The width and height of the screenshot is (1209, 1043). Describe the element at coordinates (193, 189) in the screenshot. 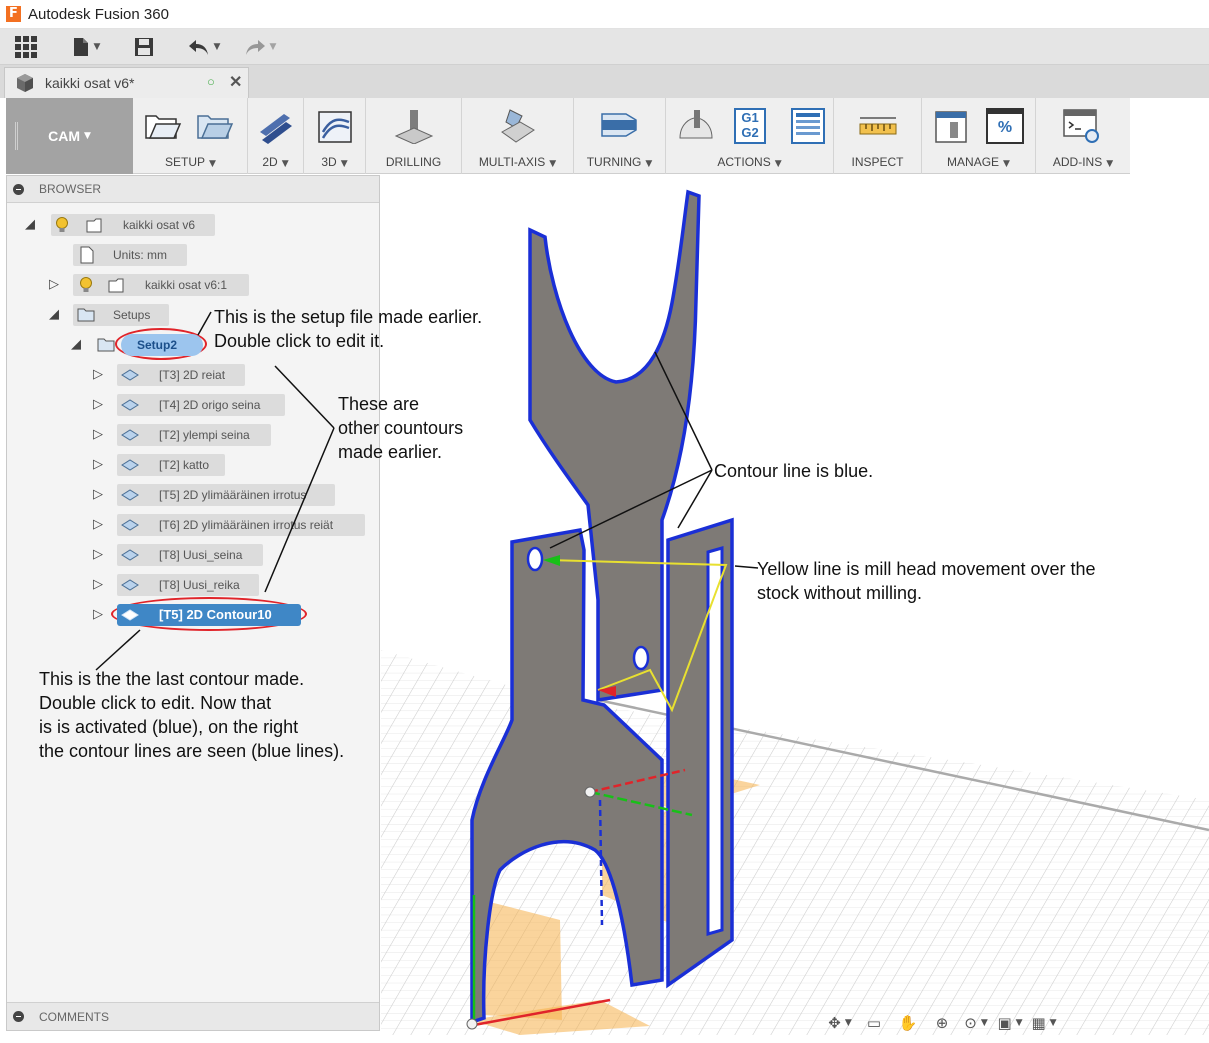

I see `browser-header: BROWSER` at that location.